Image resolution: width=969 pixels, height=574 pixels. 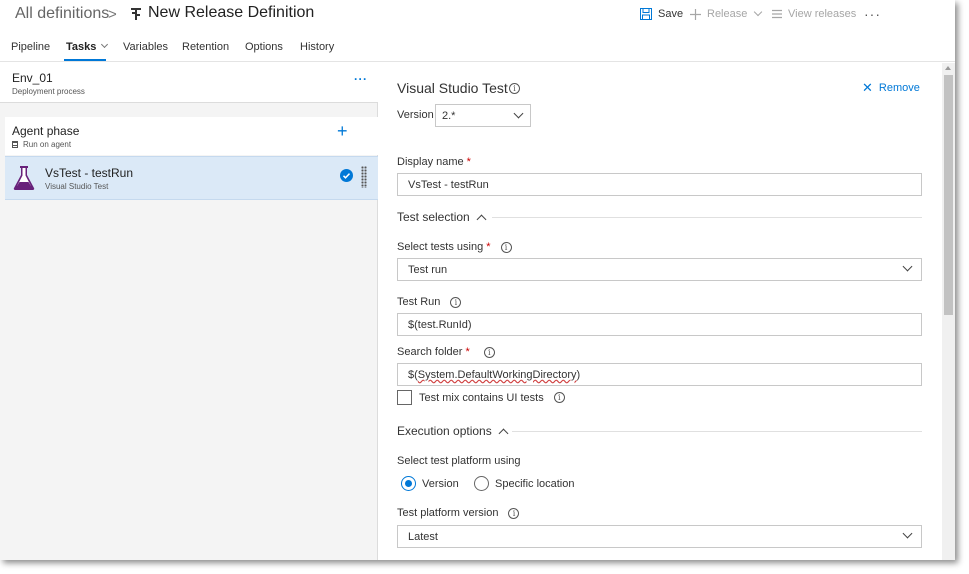 What do you see at coordinates (822, 14) in the screenshot?
I see `view-releases-label: View releases` at bounding box center [822, 14].